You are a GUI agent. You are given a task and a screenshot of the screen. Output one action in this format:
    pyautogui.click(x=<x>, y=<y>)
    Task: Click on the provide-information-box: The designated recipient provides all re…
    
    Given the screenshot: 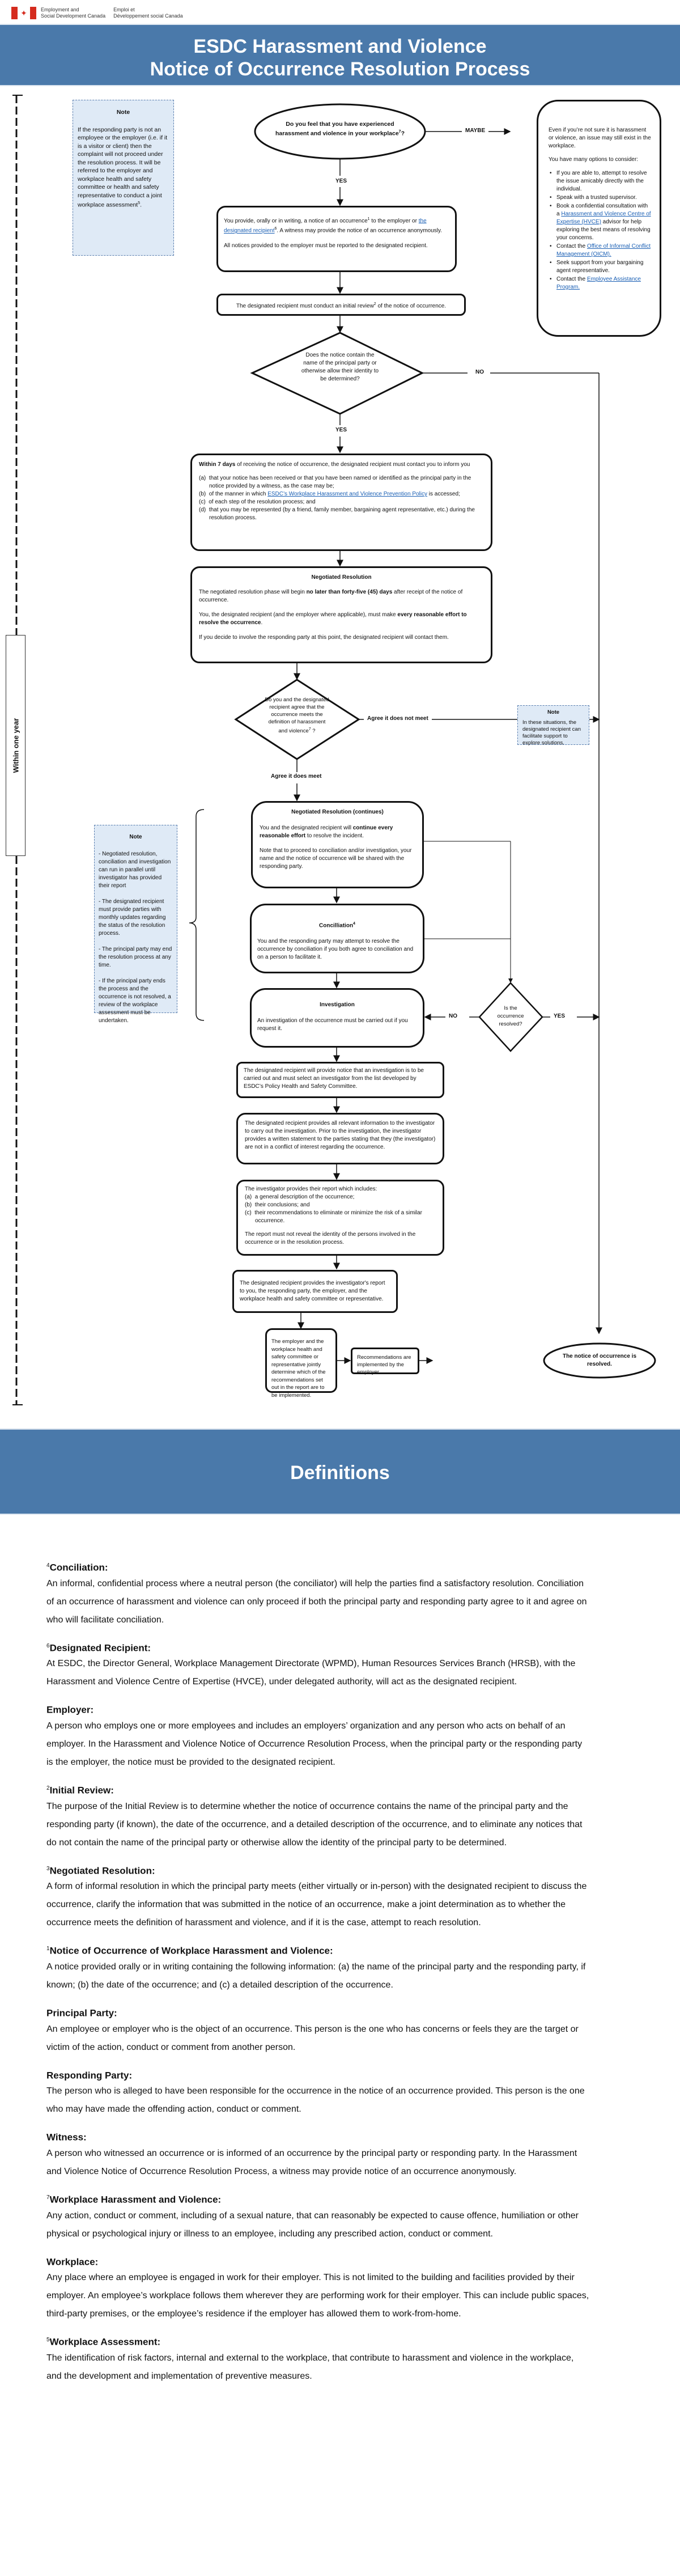 What is the action you would take?
    pyautogui.click(x=340, y=1138)
    